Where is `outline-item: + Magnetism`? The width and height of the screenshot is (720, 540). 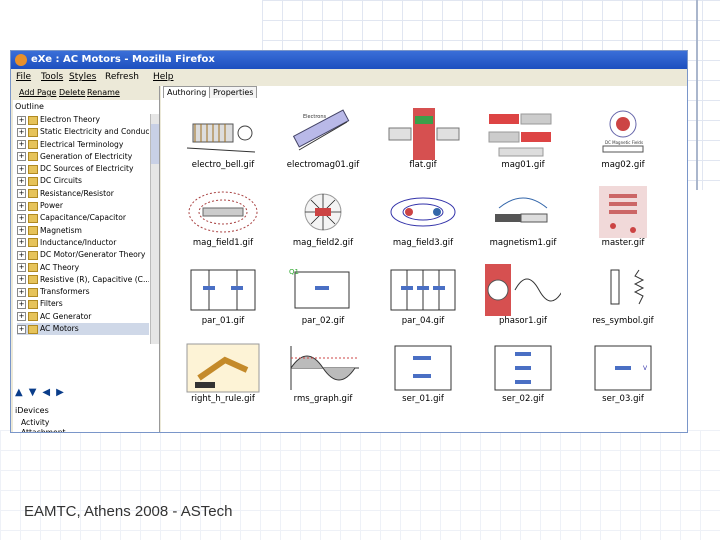 outline-item: + Magnetism is located at coordinates (83, 231).